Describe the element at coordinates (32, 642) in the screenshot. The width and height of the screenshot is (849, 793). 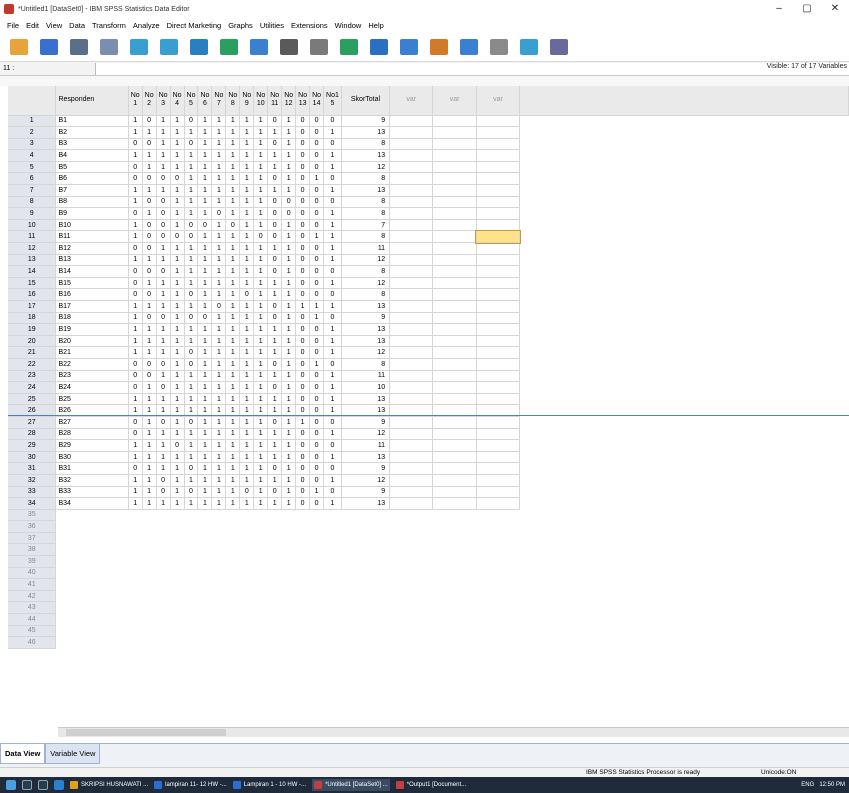
I see `row-number: 46` at that location.